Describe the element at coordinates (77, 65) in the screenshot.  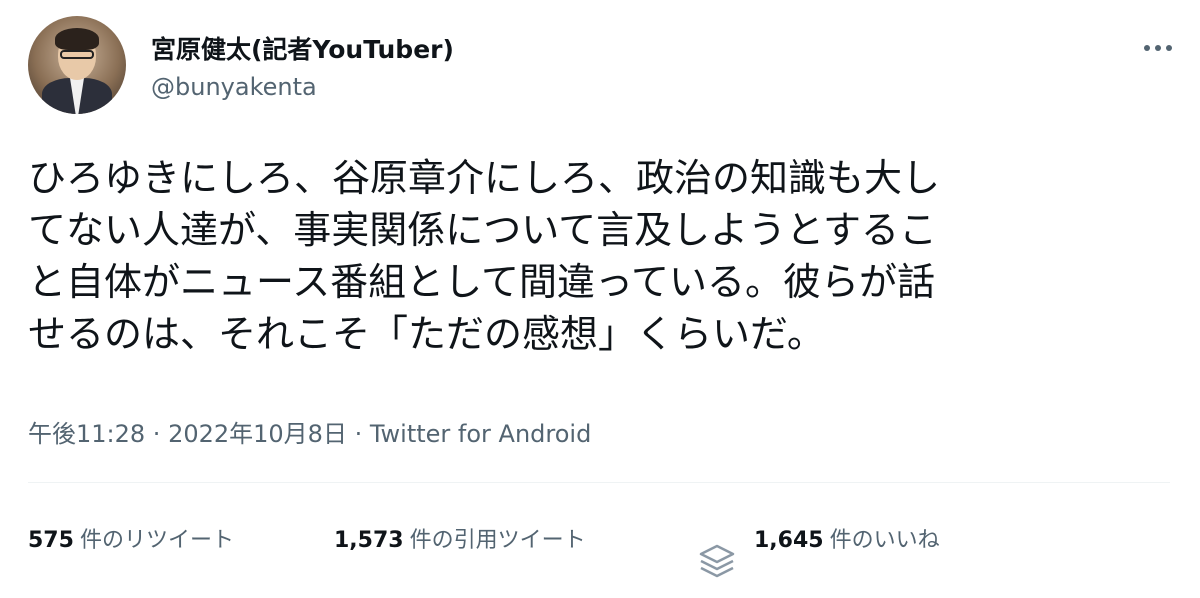
I see `avatar` at that location.